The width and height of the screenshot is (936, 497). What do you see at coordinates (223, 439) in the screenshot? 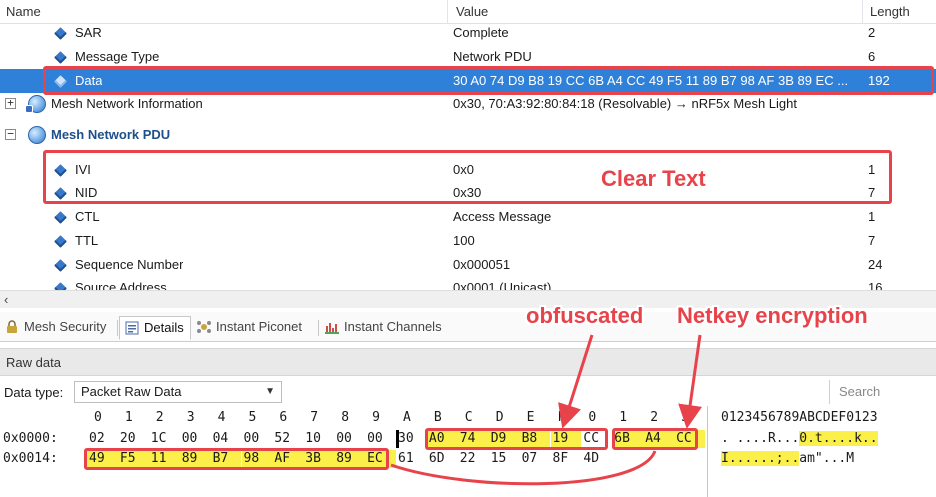
I see `hex-byte: 04` at bounding box center [223, 439].